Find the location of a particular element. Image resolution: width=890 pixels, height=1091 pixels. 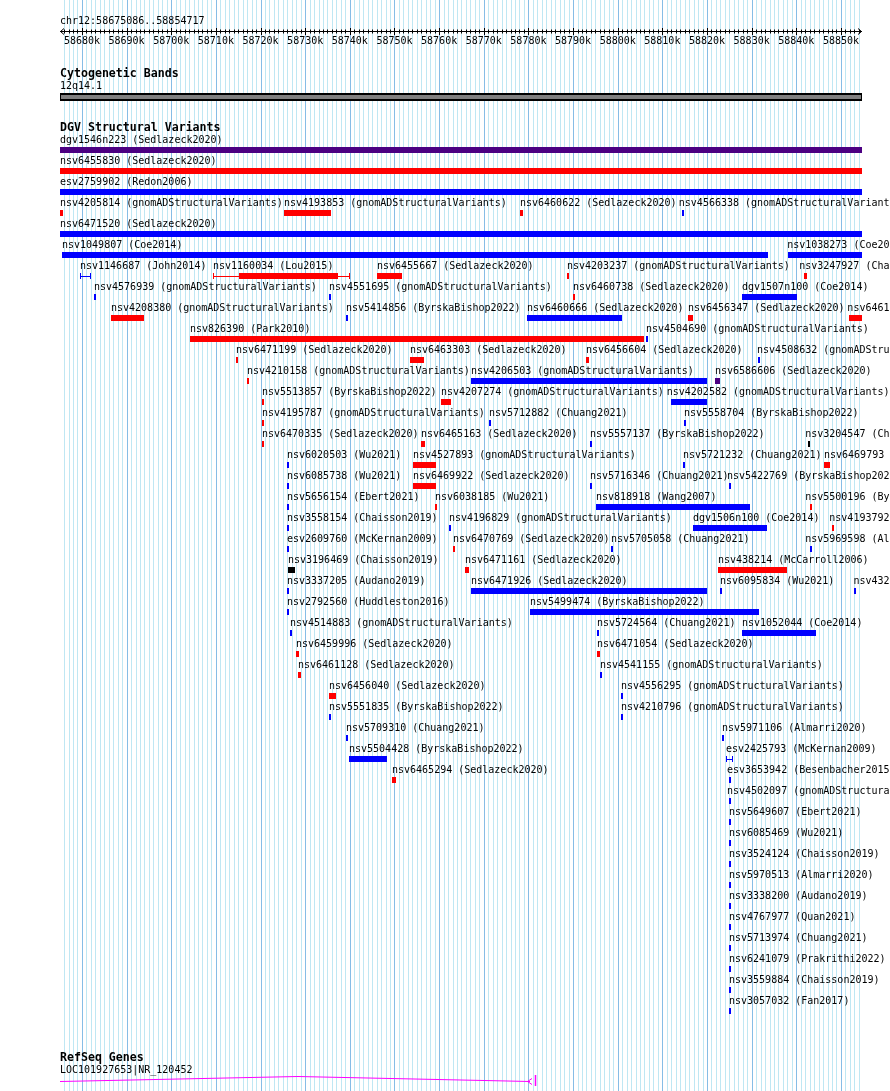

variant-label: nsv4576939 (gnomADStructuralVariants) is located at coordinates (205, 287).